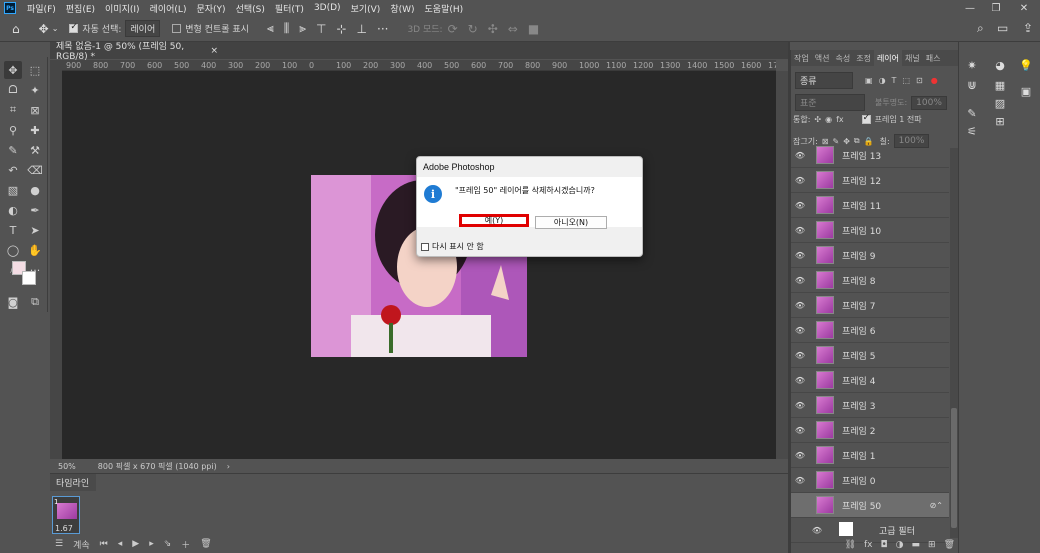 This screenshot has height=553, width=1040. What do you see at coordinates (980, 28) in the screenshot?
I see `search-icon: ⌕` at bounding box center [980, 28].